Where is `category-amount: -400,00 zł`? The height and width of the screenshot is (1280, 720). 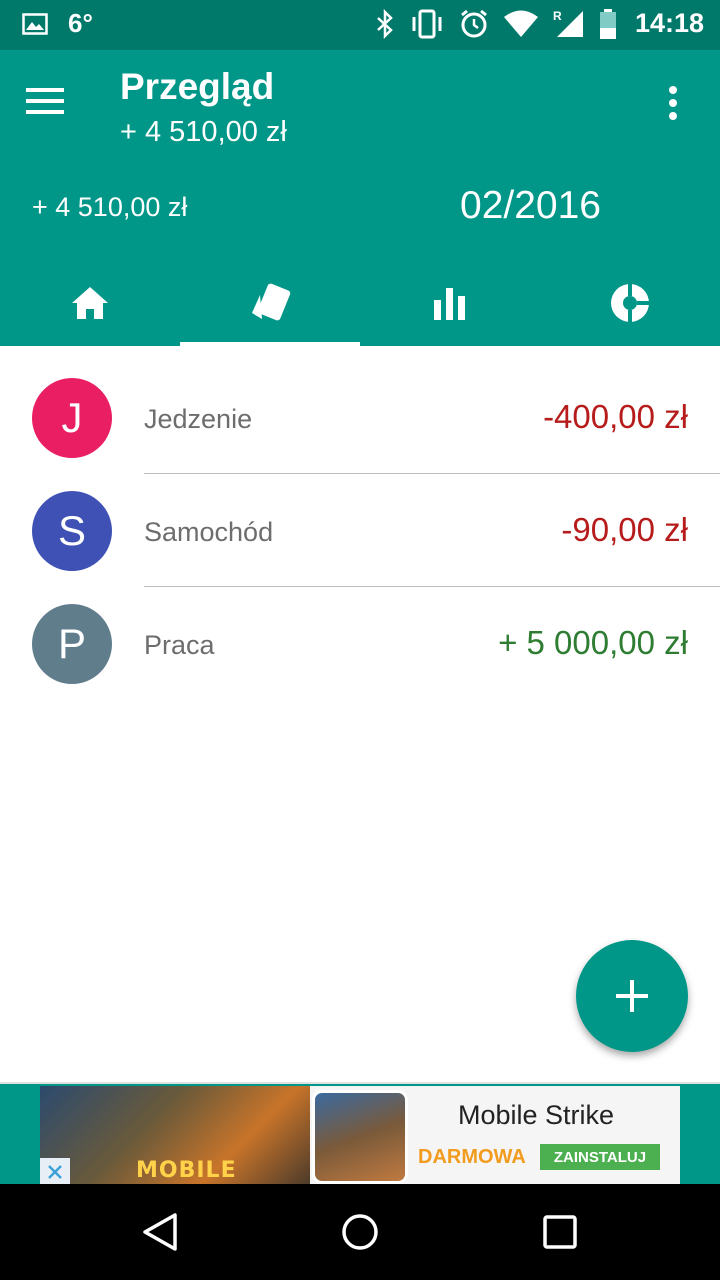 category-amount: -400,00 zł is located at coordinates (615, 416).